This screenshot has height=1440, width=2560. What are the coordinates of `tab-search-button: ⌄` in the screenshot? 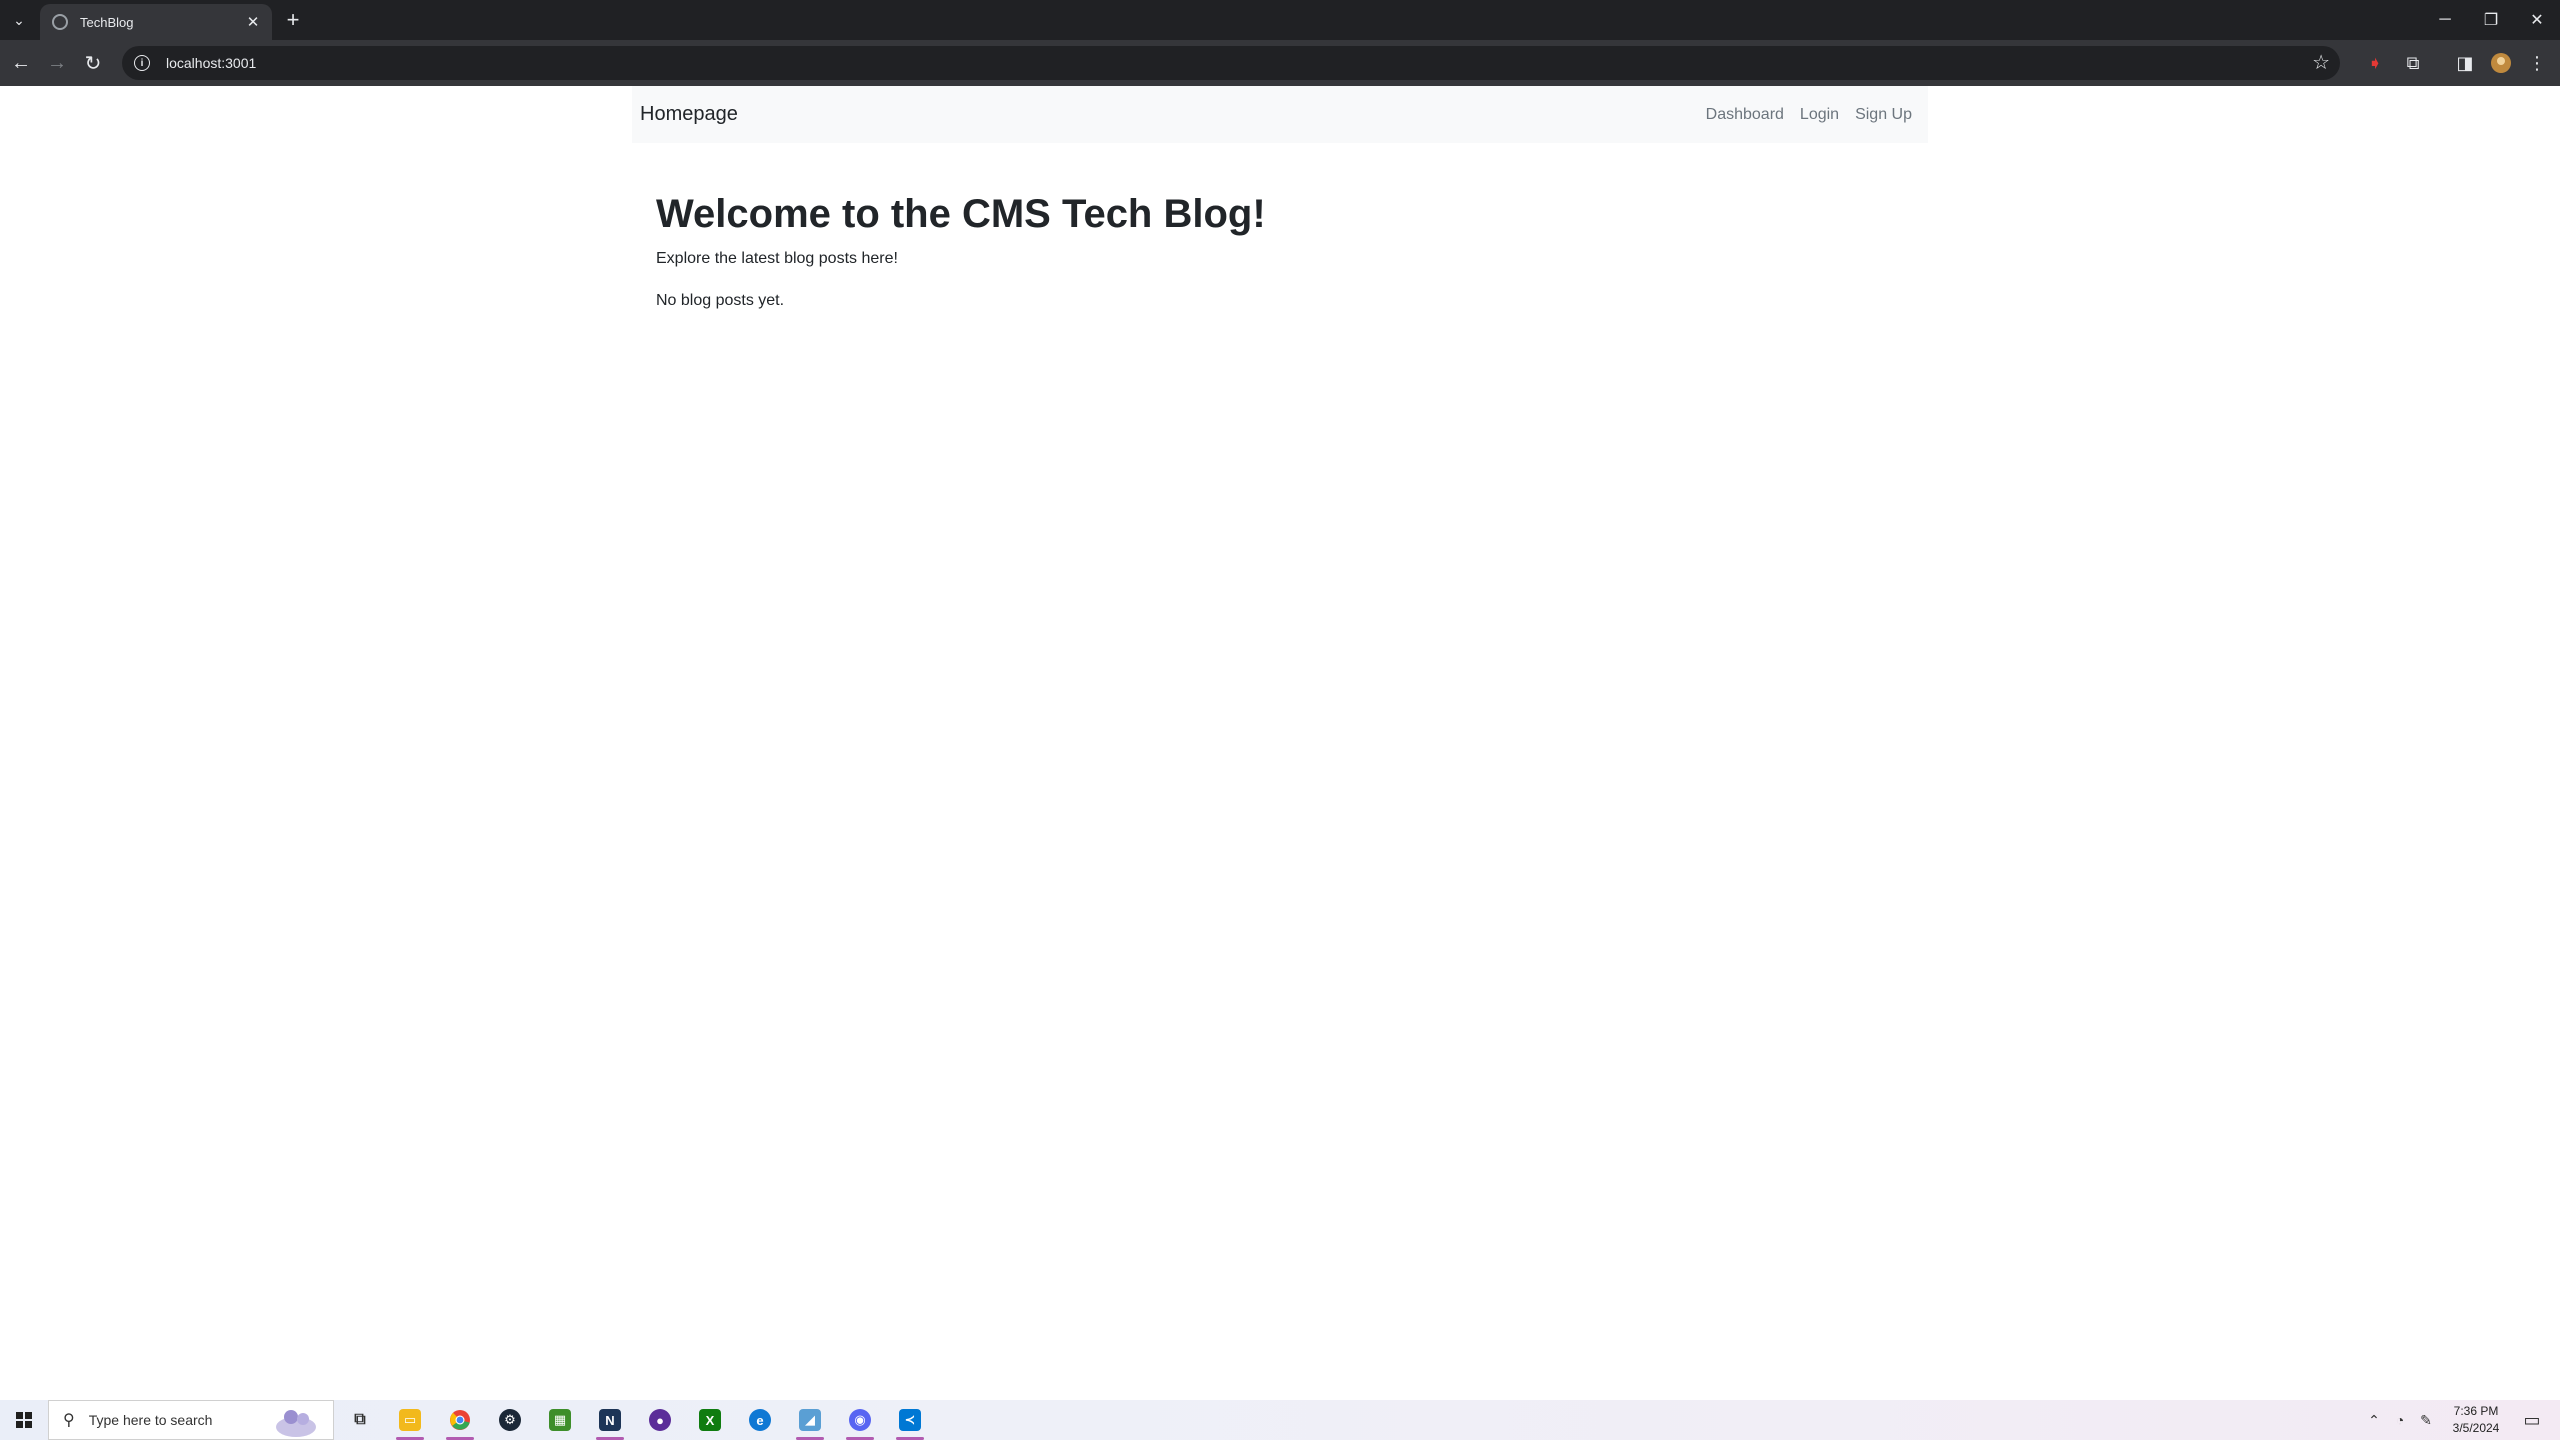 It's located at (19, 20).